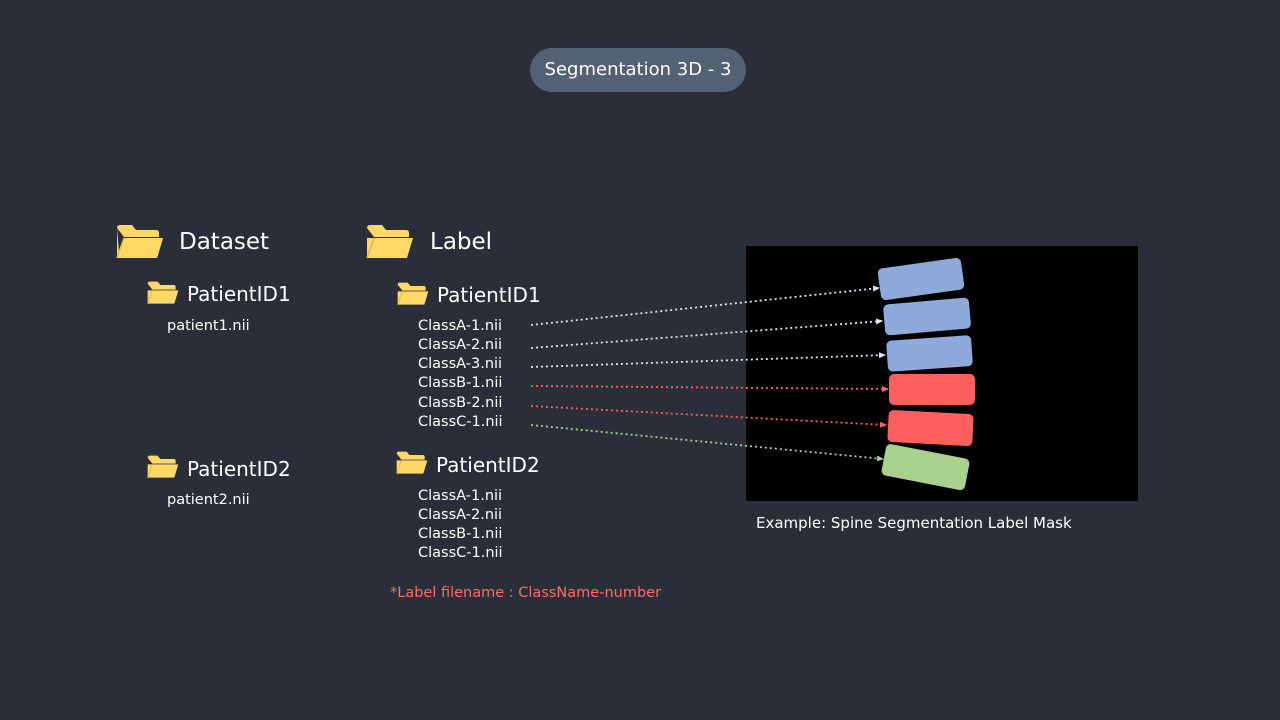  I want to click on vertebrae-diagram, so click(752, 374).